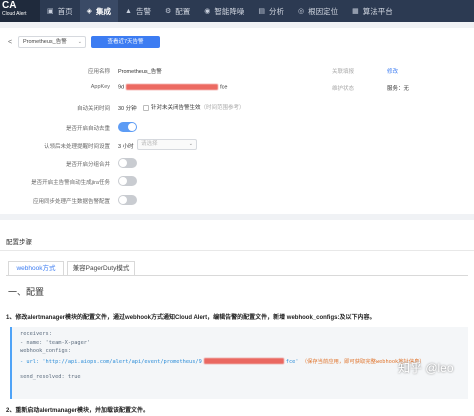  Describe the element at coordinates (140, 72) in the screenshot. I see `app-name-value: Prometheus_告警` at that location.